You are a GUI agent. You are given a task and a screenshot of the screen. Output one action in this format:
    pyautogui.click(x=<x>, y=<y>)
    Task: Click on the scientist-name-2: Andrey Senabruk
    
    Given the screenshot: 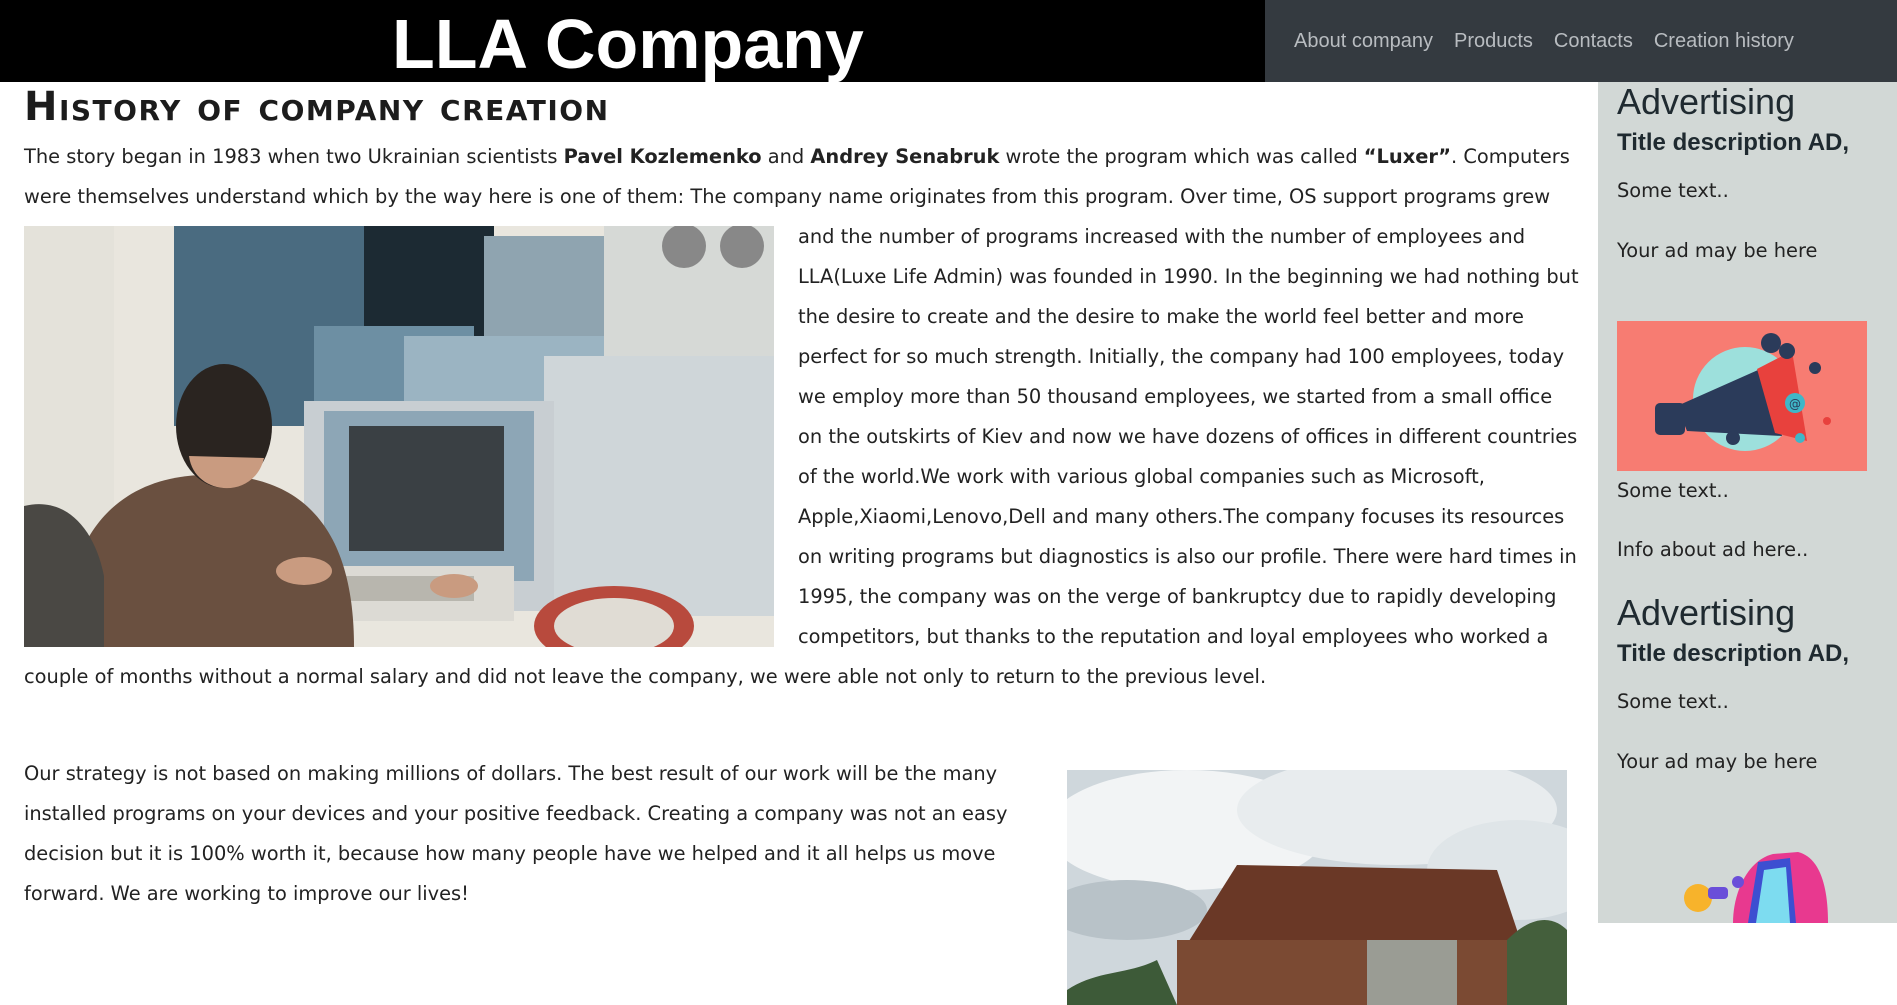 What is the action you would take?
    pyautogui.click(x=905, y=156)
    